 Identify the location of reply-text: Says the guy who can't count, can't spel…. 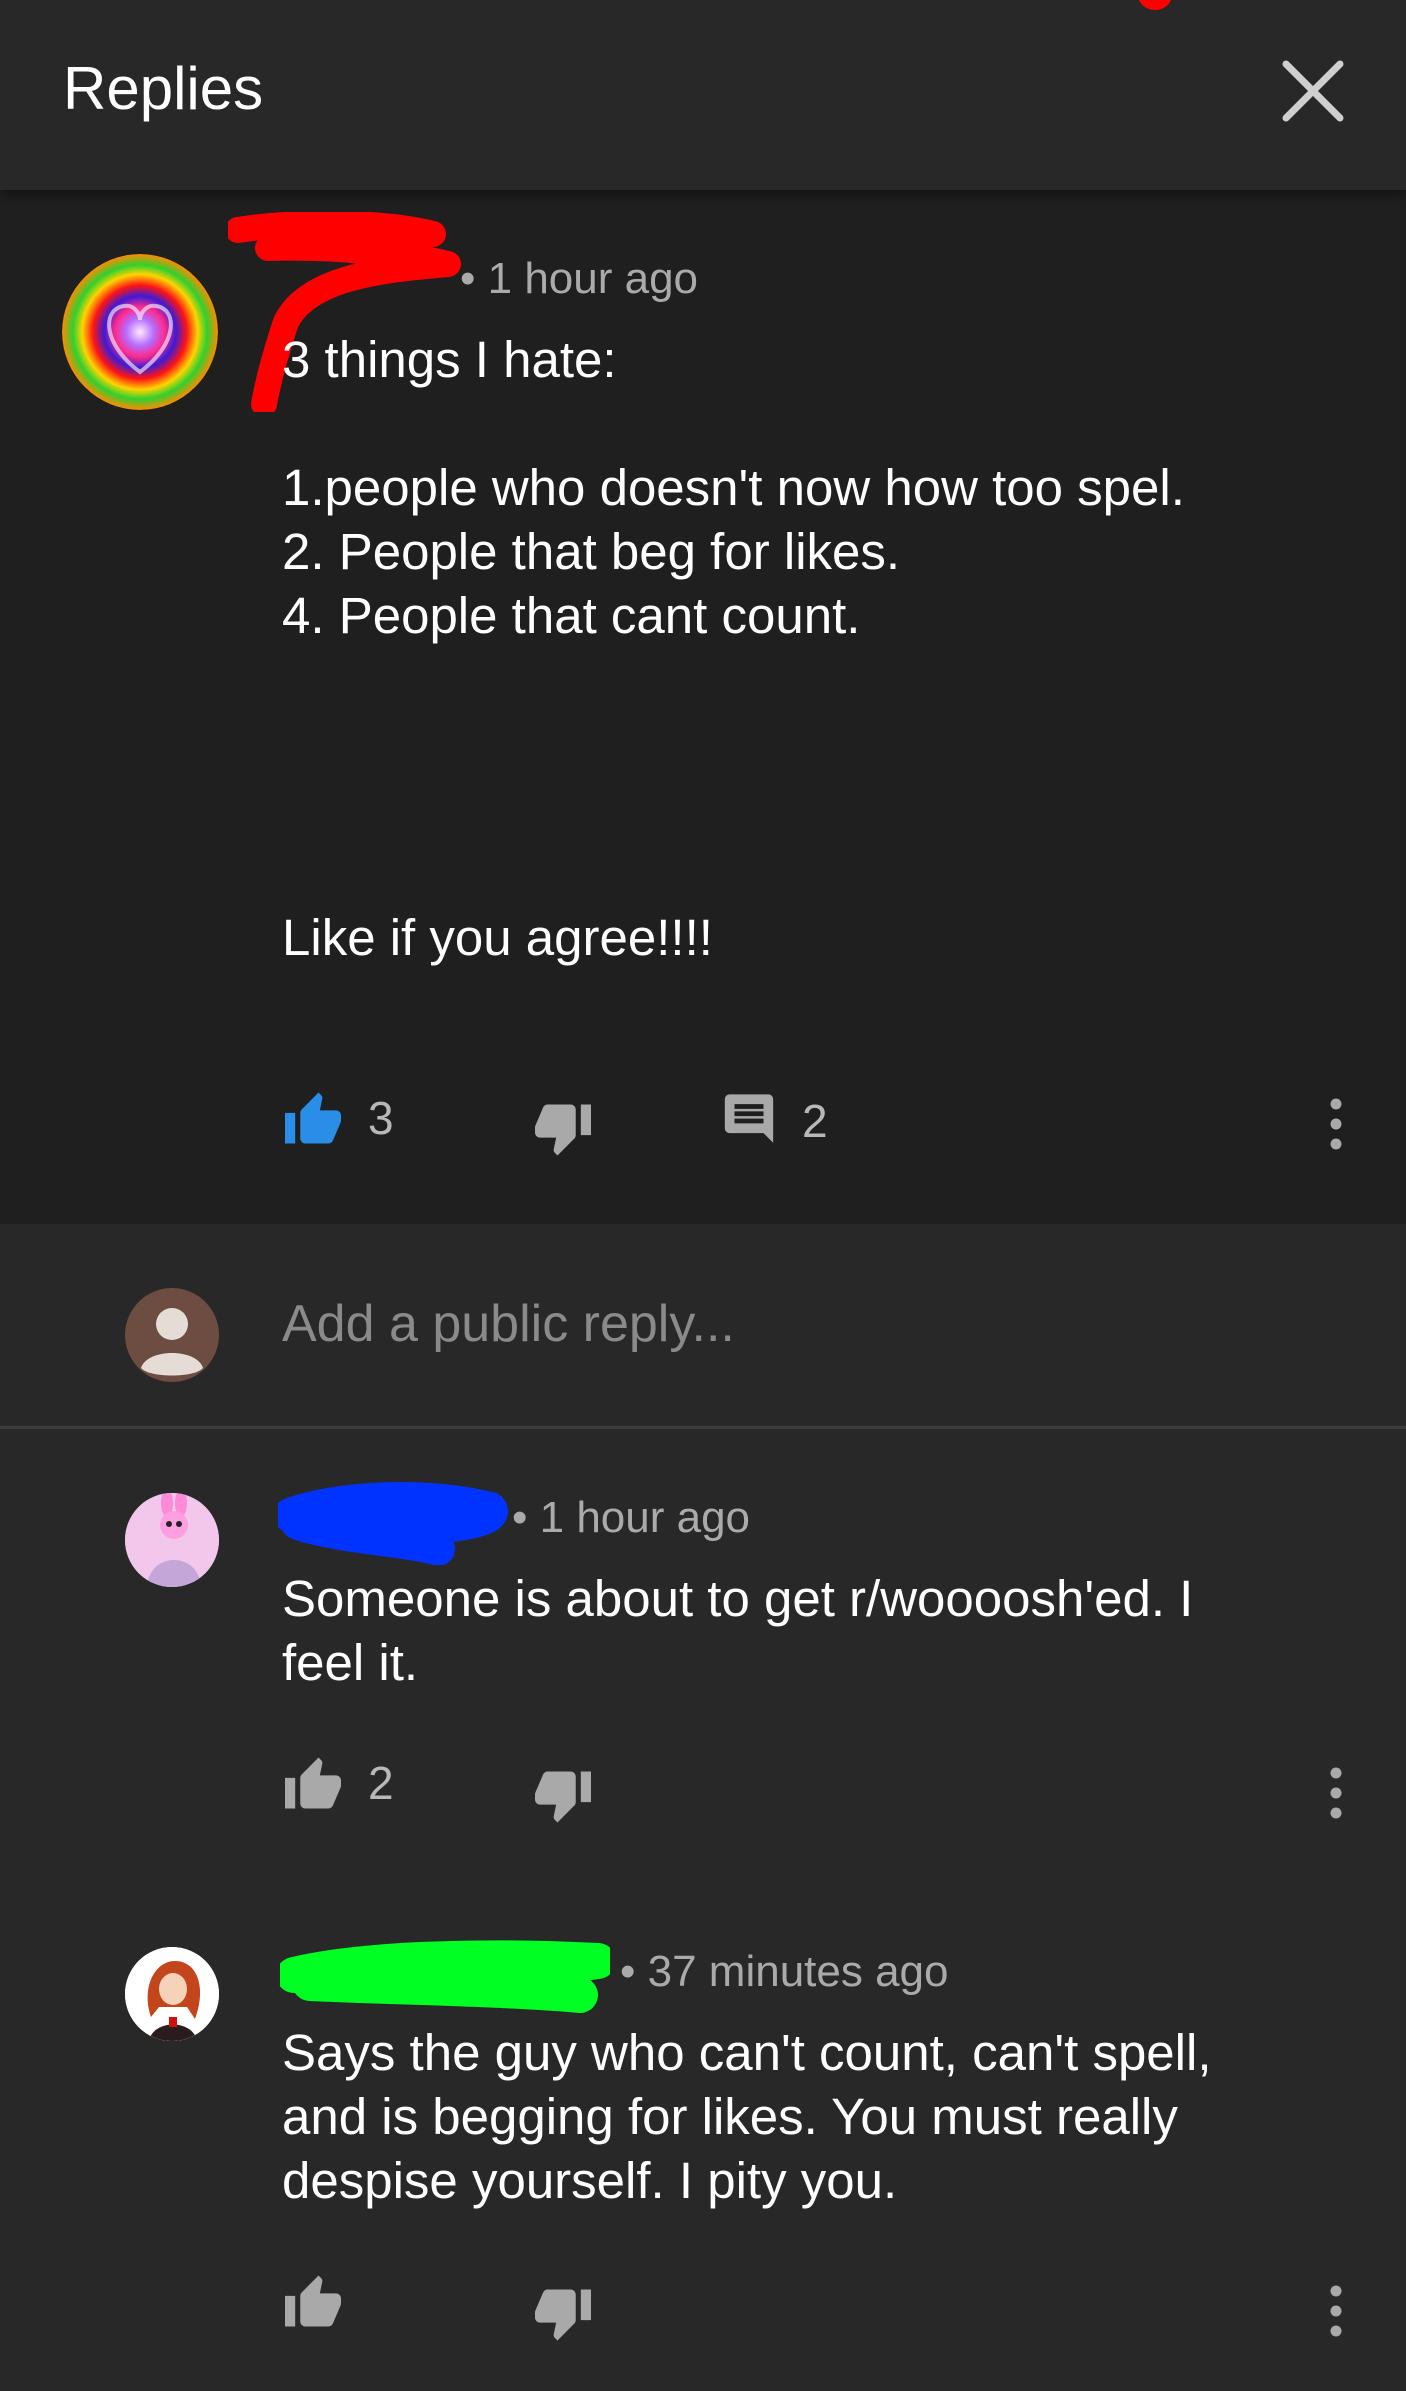
(827, 2117).